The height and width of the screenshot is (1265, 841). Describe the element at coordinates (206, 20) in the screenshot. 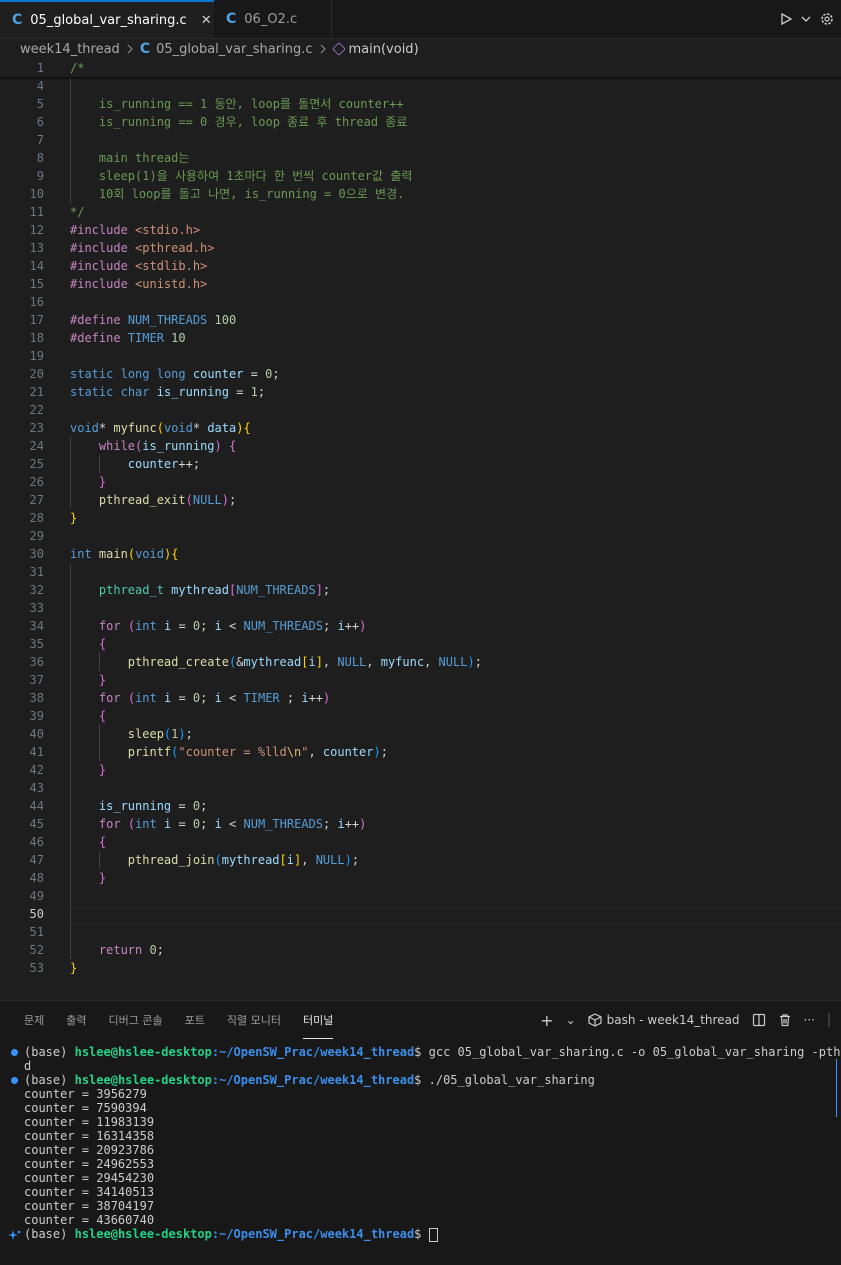

I see `close-icon: ✕` at that location.